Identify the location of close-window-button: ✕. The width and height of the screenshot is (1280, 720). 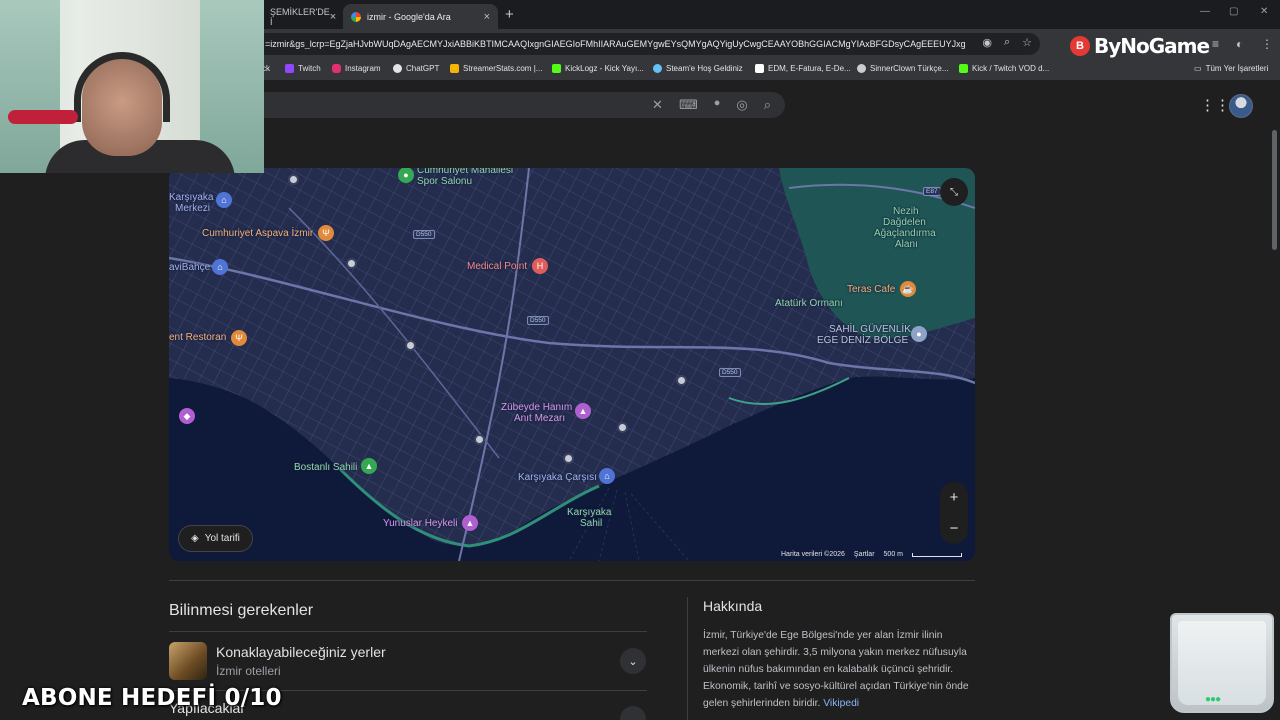
(1264, 11).